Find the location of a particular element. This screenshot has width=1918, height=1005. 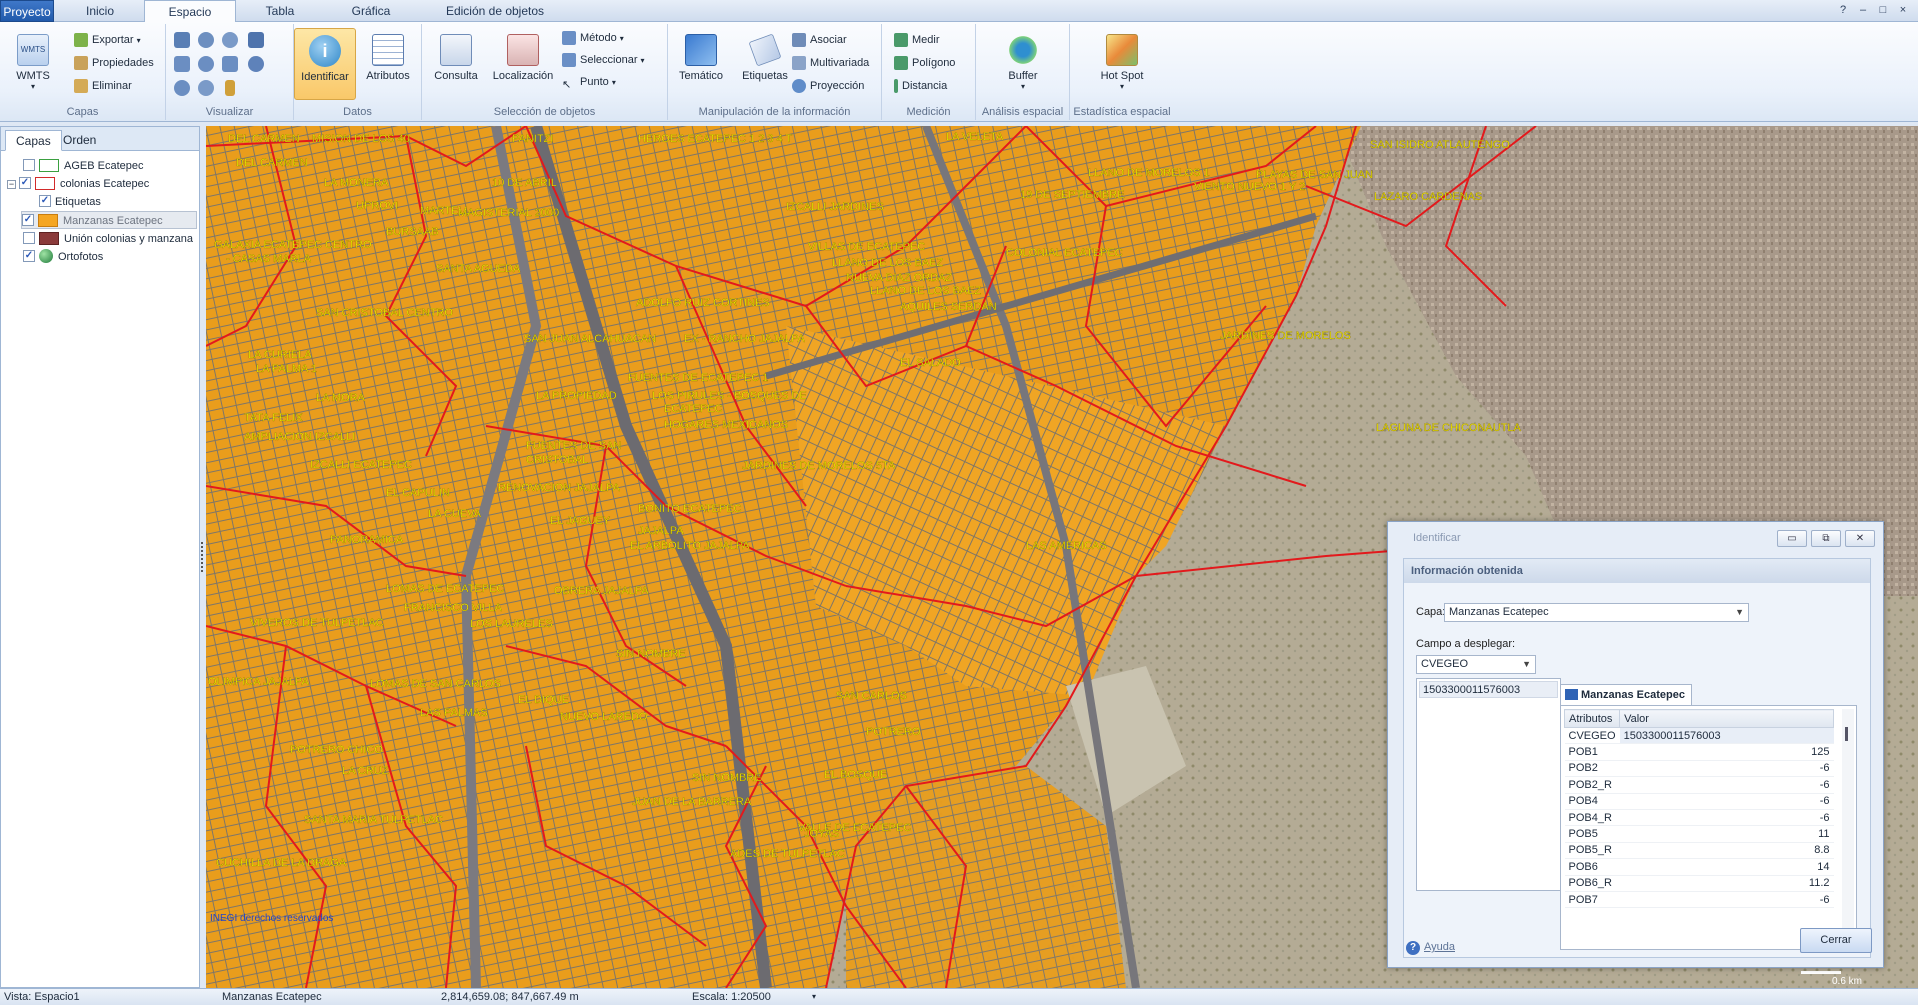

zoom-extent-icon is located at coordinates (230, 64).